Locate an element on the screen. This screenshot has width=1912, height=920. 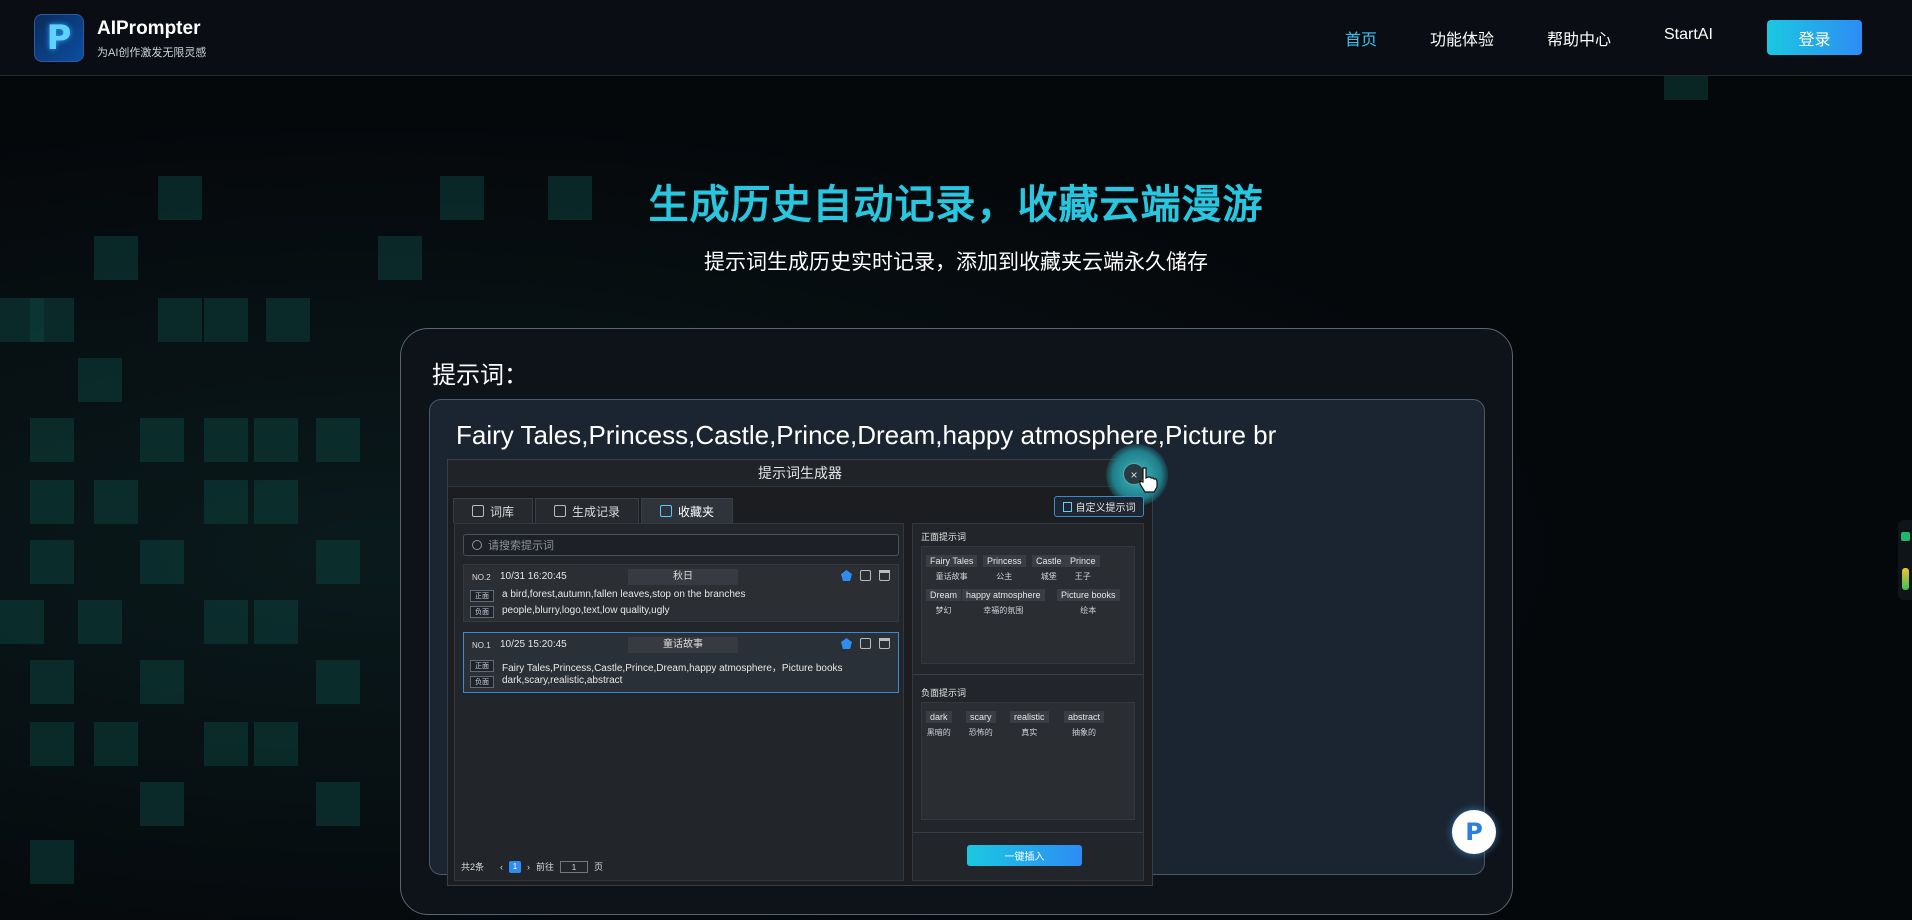
pagination: 共2条 ‹ 1 › 前往 1 页 is located at coordinates (532, 866).